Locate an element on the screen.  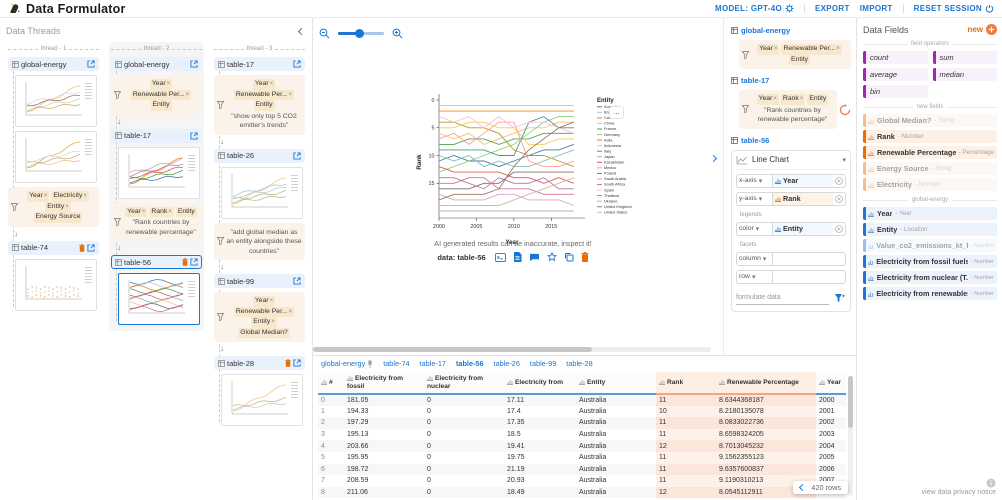
encoding-field-chip: Year is located at coordinates (803, 180).